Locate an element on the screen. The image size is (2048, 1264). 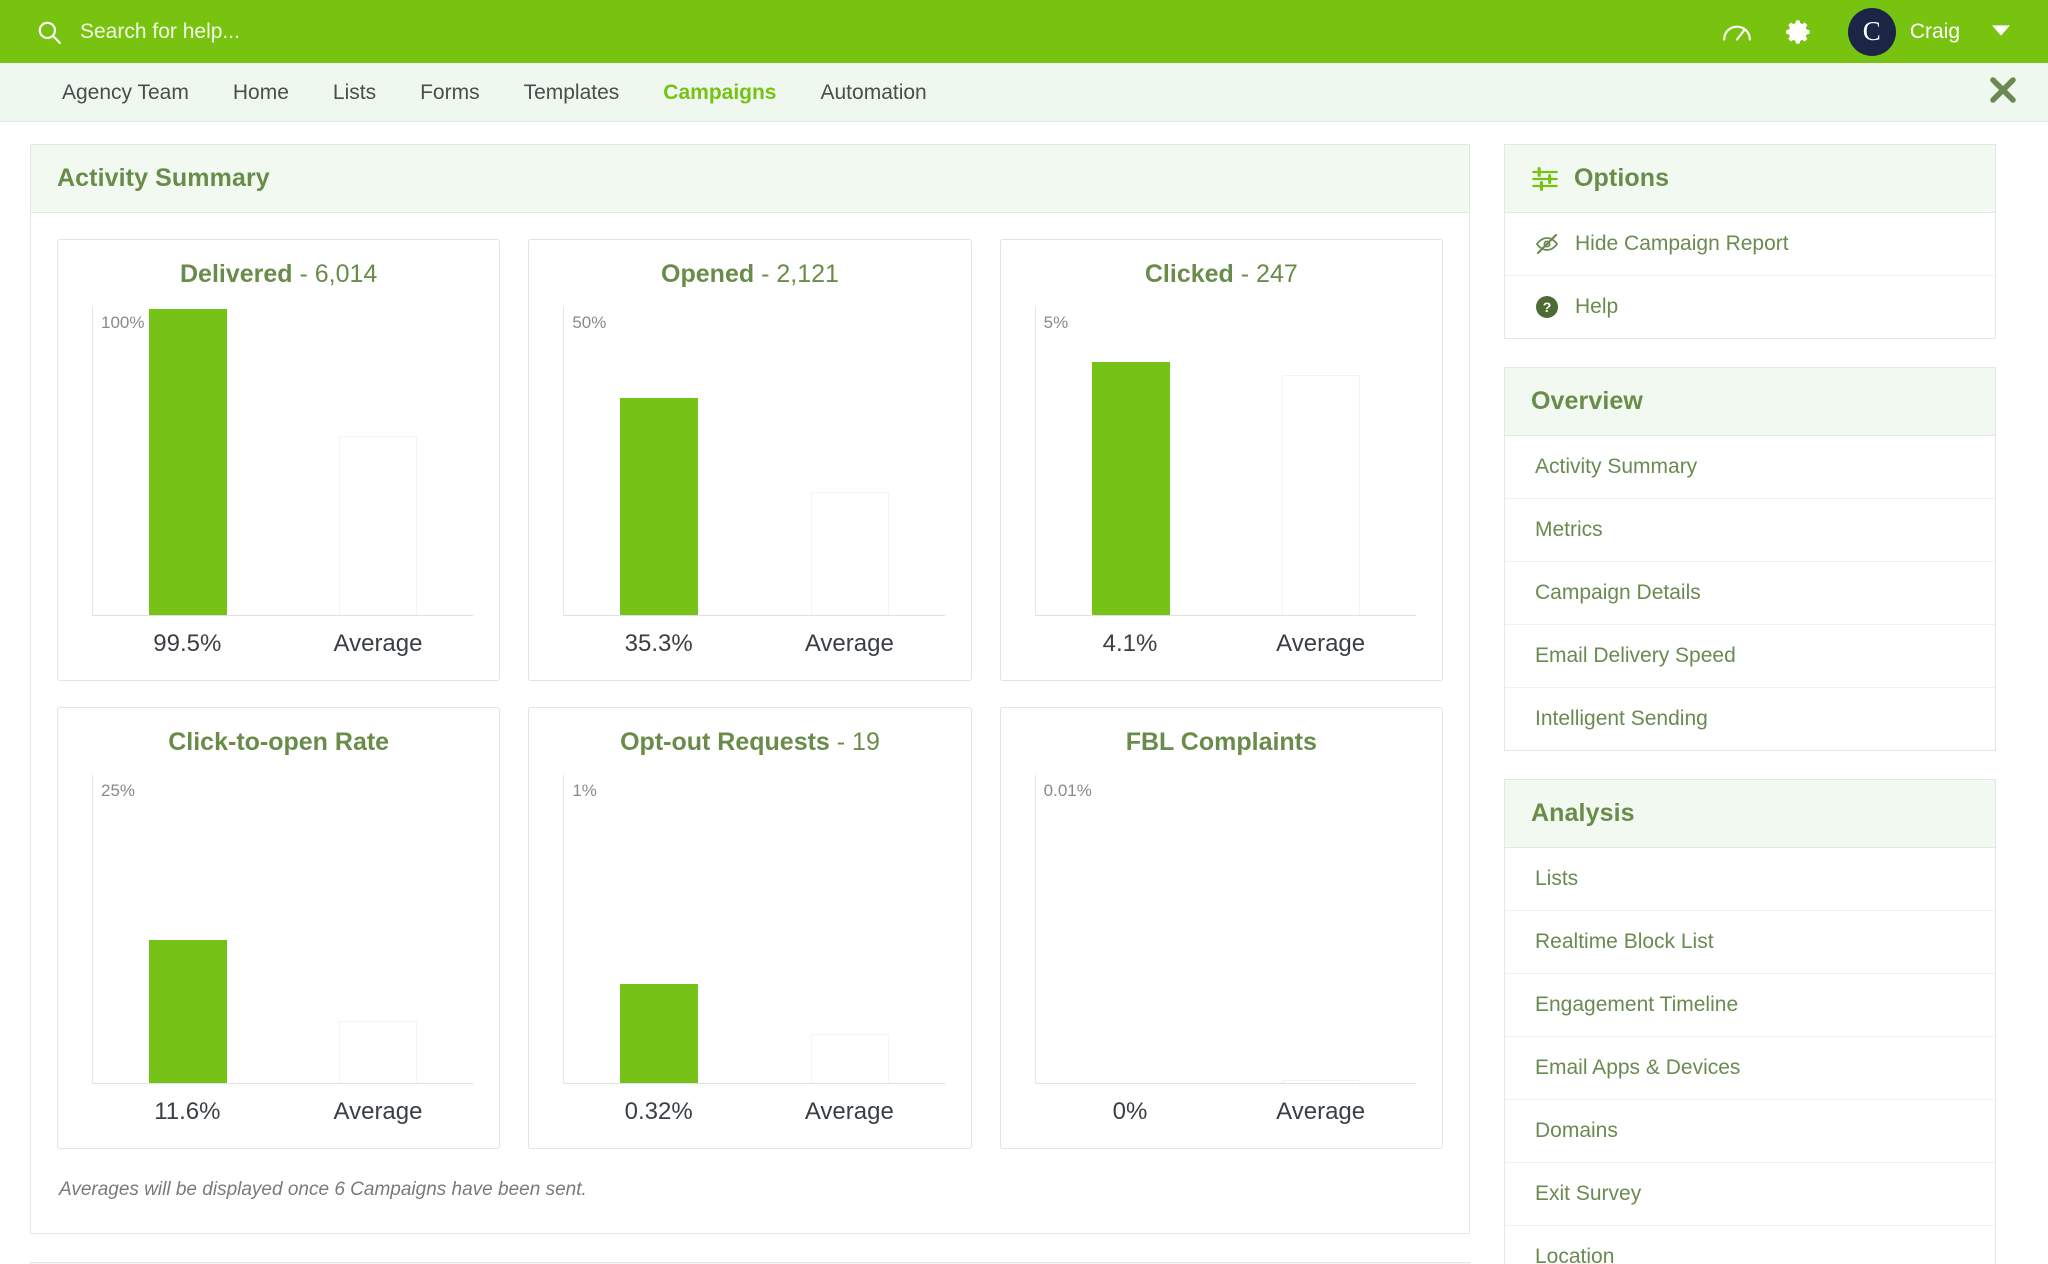
chart-metric-count: - 2,121 is located at coordinates (800, 274).